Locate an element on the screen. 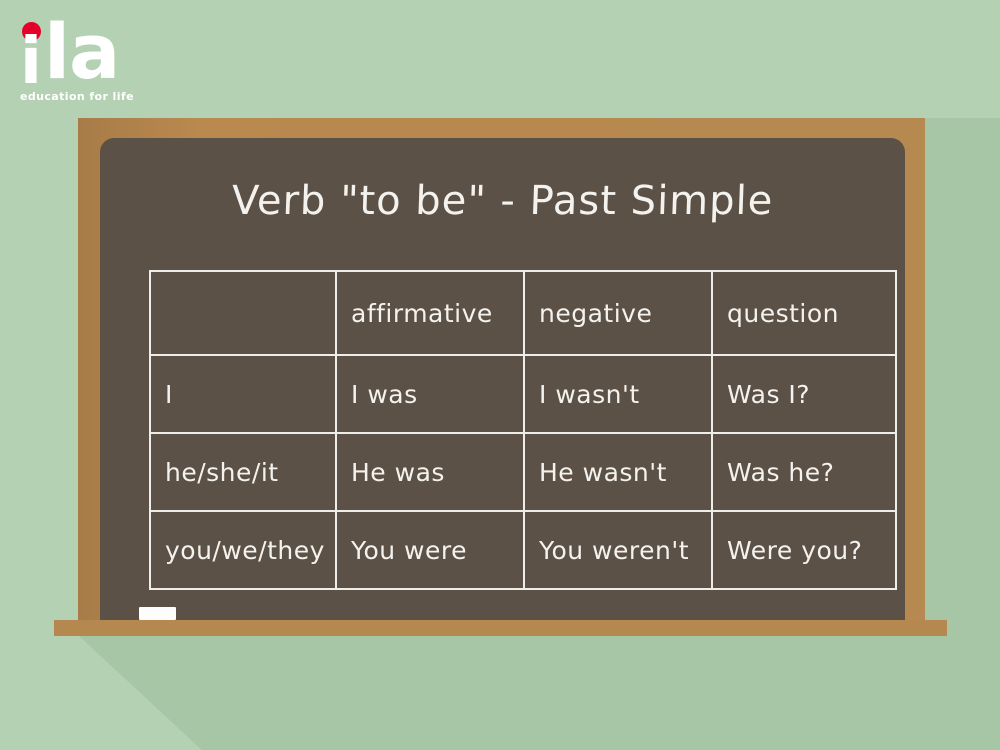  cell-affirmative-he-she-it: He was is located at coordinates (430, 472).